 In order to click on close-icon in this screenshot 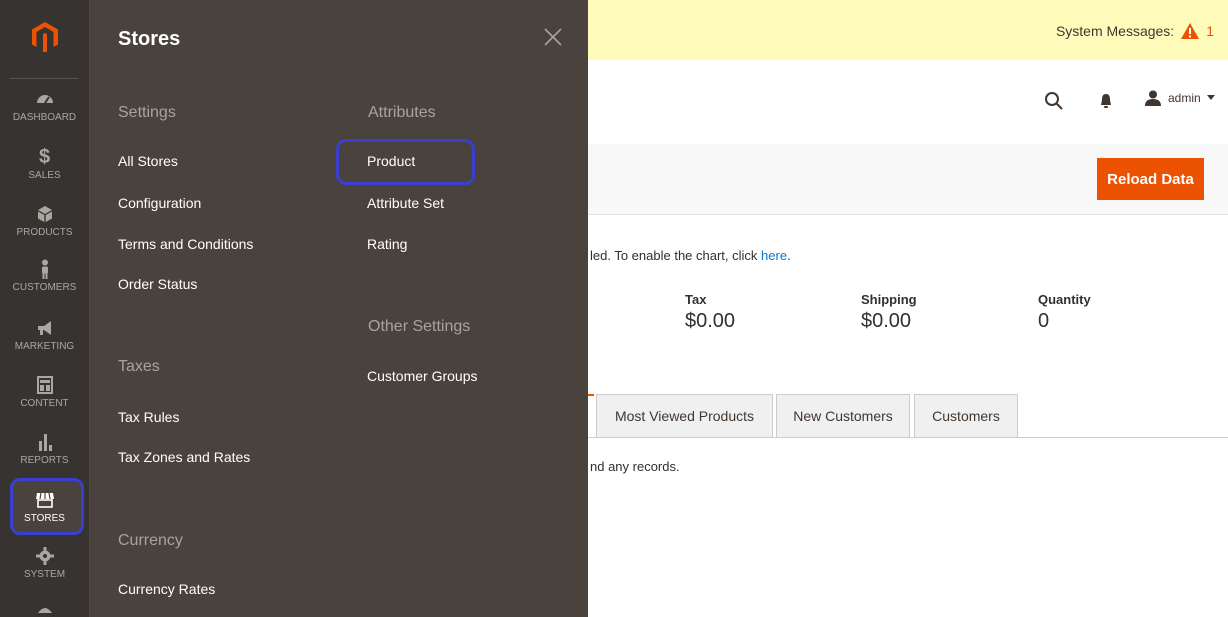, I will do `click(553, 37)`.